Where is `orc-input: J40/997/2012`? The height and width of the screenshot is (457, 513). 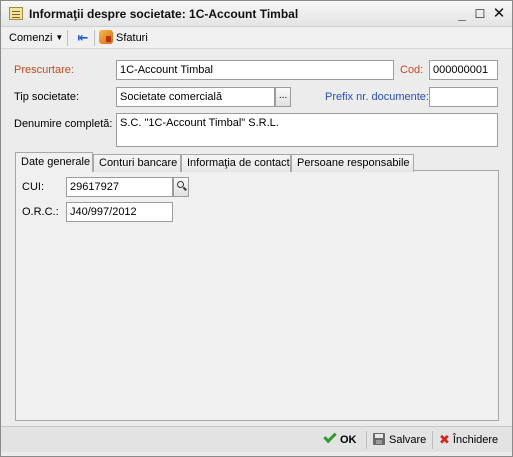
orc-input: J40/997/2012 is located at coordinates (119, 212).